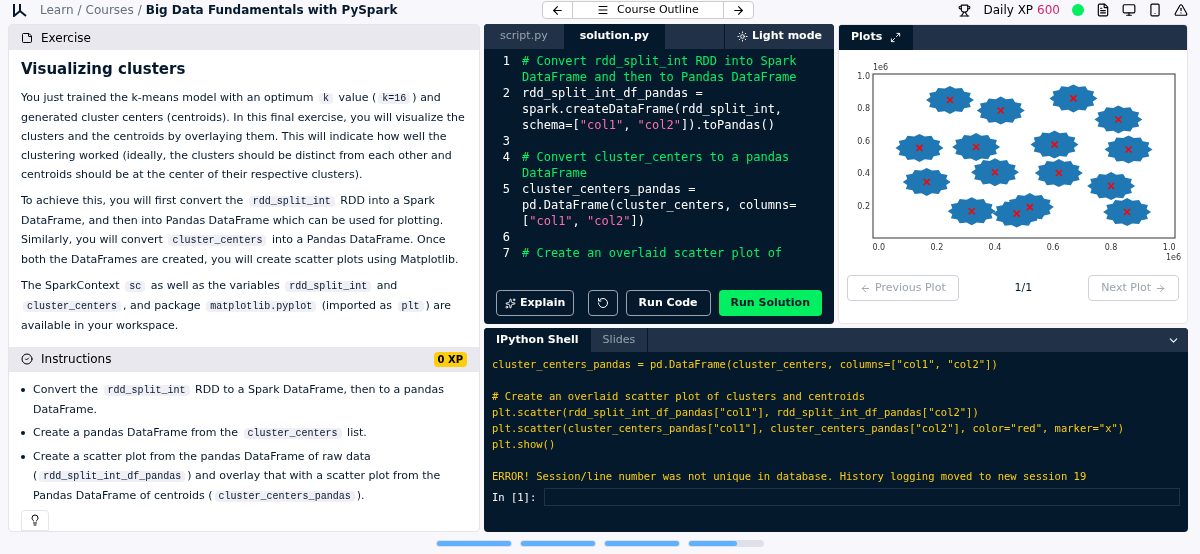  I want to click on panel-title: Instructions, so click(76, 360).